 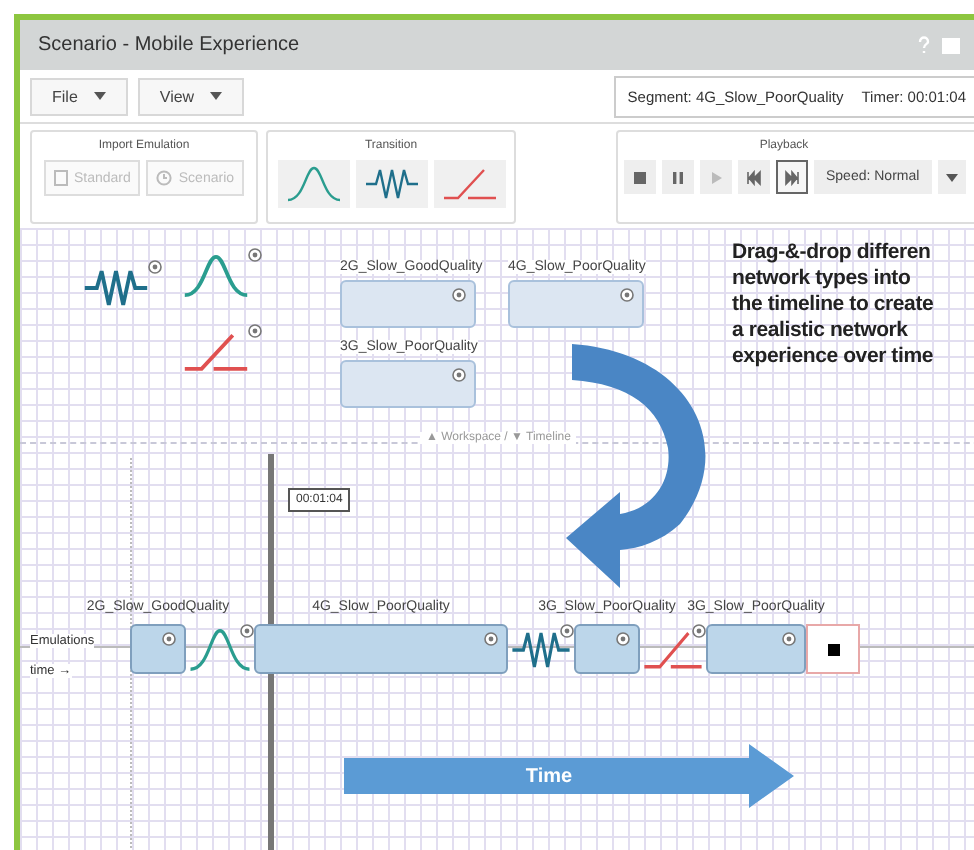 I want to click on stop-square-icon, so click(x=833, y=649).